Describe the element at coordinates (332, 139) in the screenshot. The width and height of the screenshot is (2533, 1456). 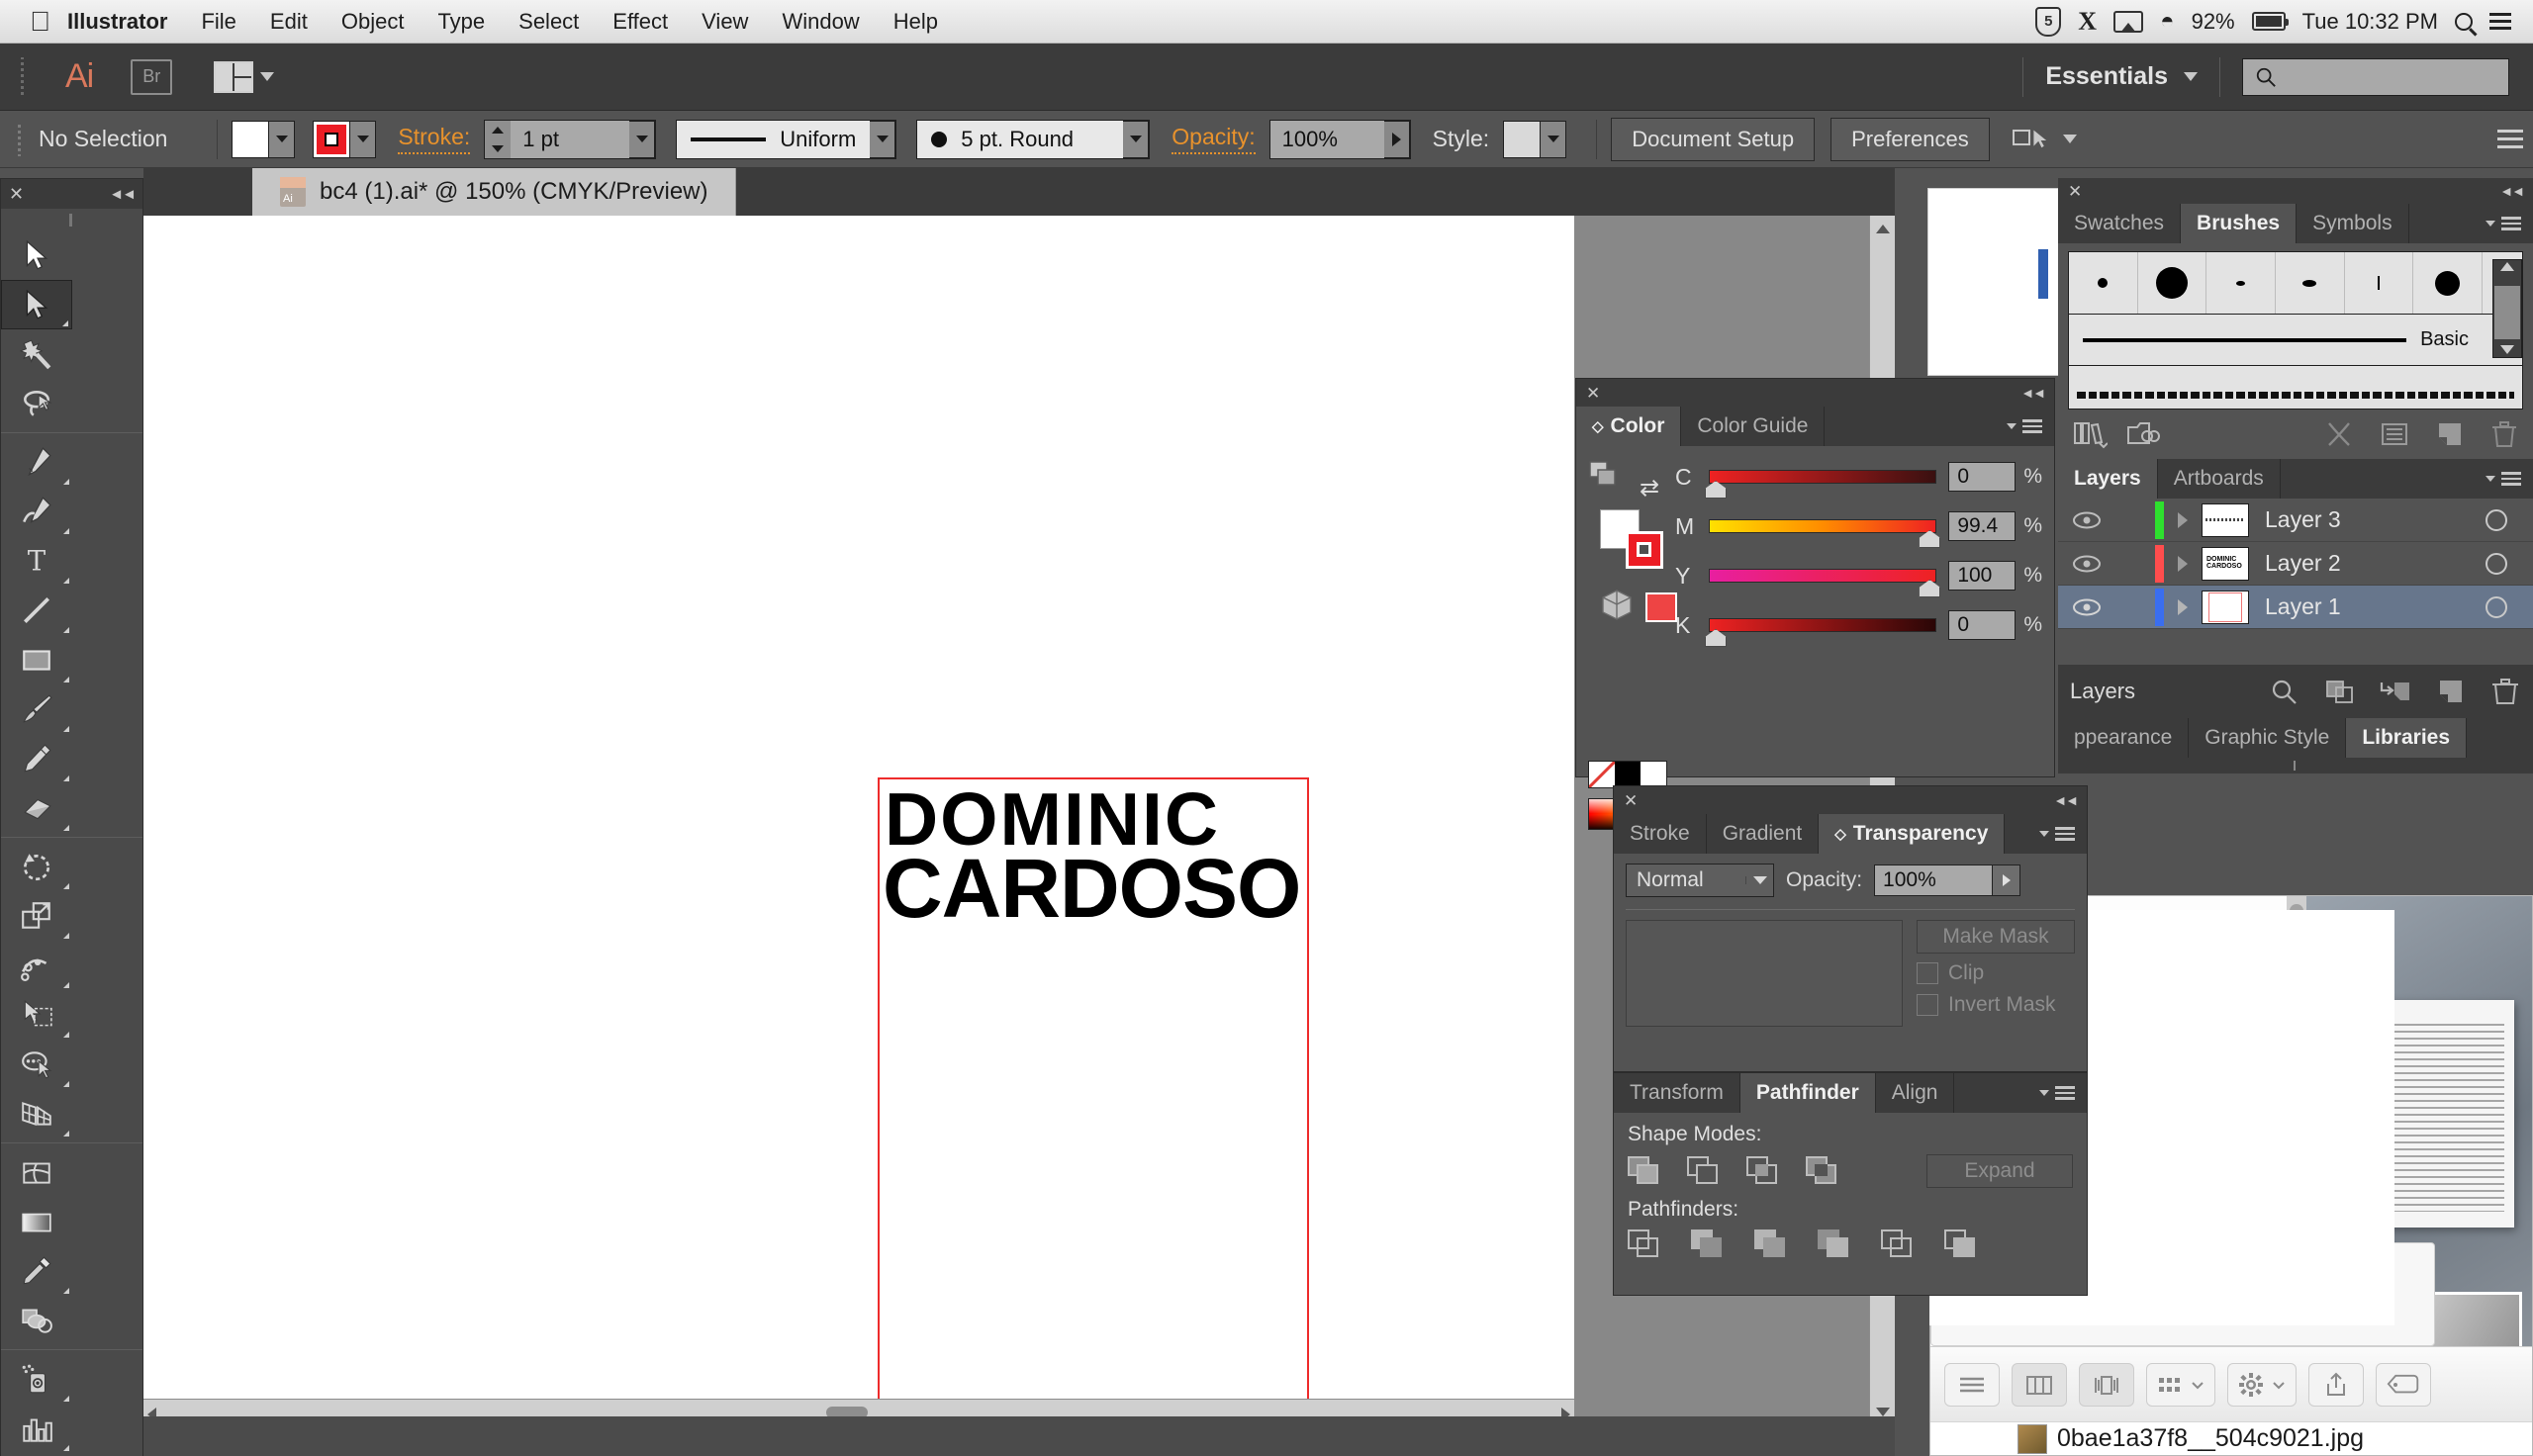
I see `stroke-swatch` at that location.